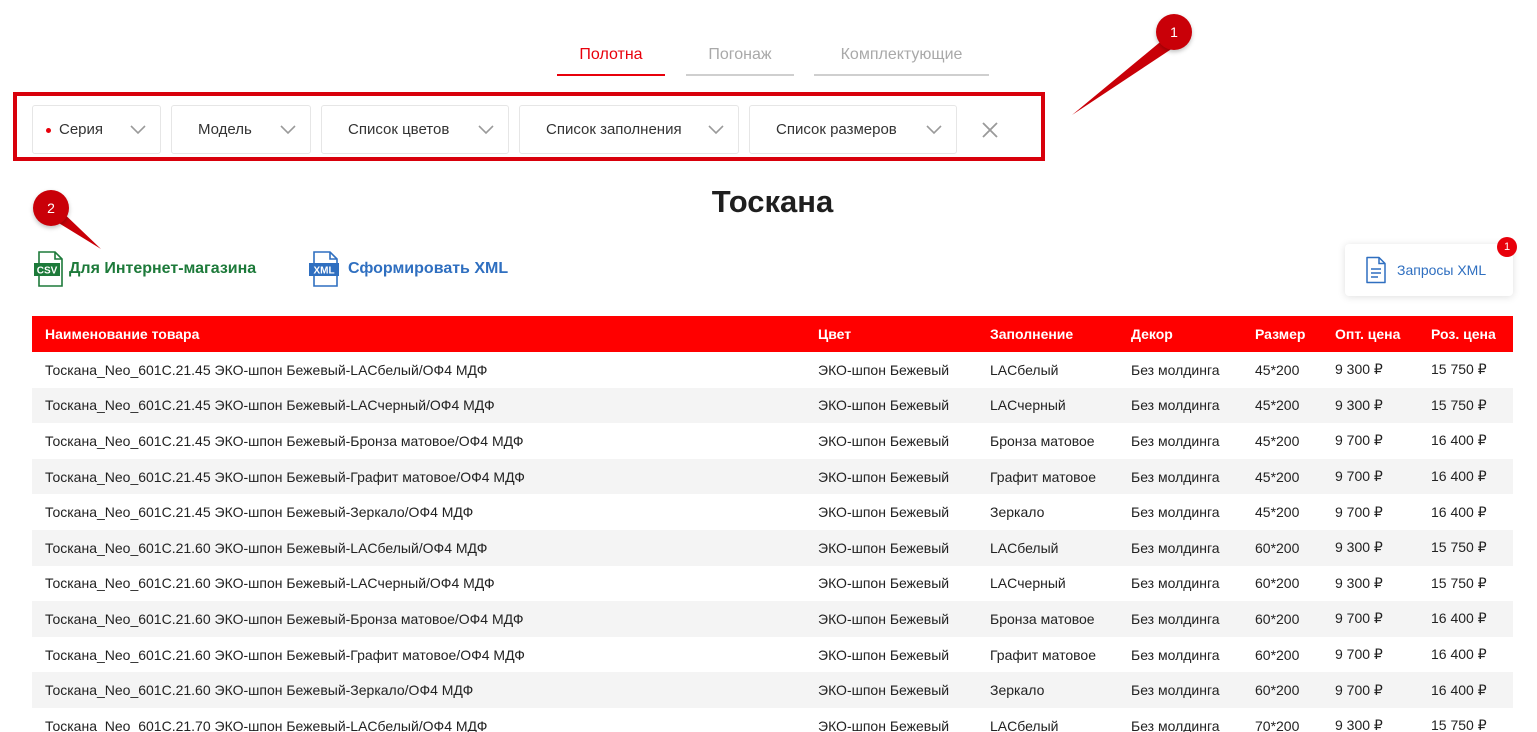 This screenshot has height=732, width=1537. I want to click on xml-icon-text: XML, so click(323, 271).